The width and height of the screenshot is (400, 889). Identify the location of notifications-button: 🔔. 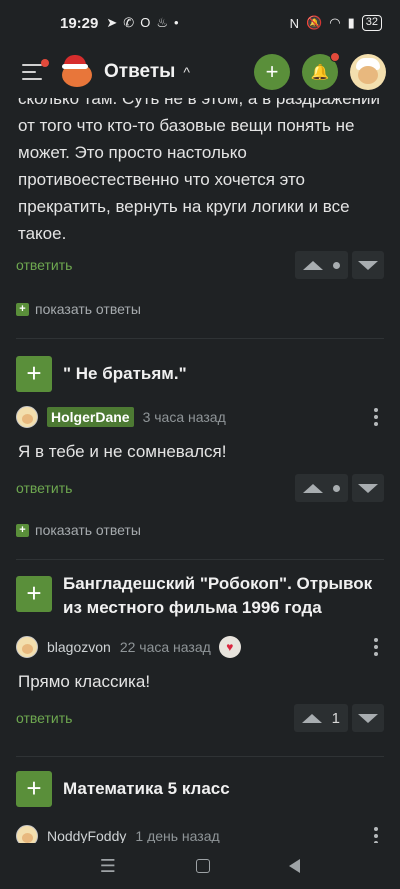
(321, 71).